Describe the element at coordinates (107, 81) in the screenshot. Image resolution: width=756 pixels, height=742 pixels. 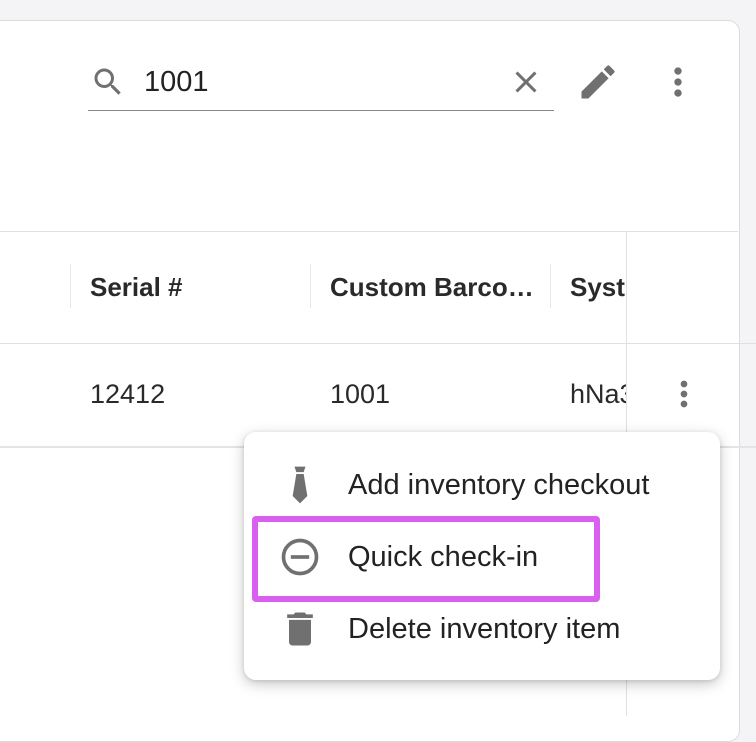
I see `search-icon` at that location.